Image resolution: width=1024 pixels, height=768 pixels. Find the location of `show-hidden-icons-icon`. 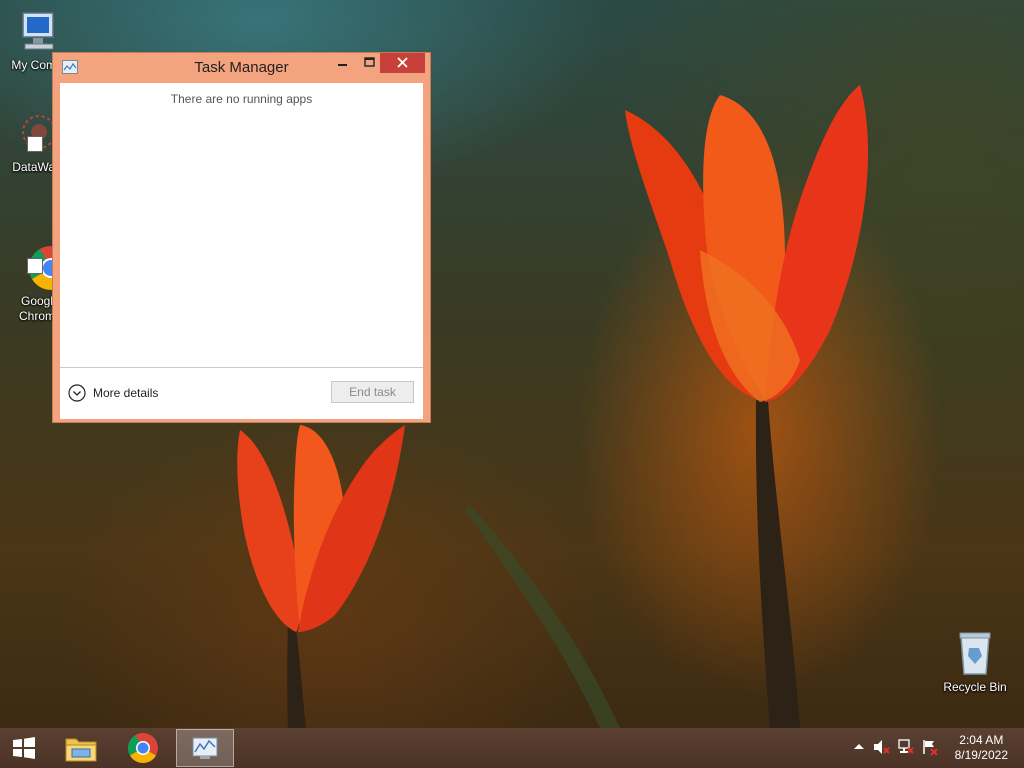

show-hidden-icons-icon is located at coordinates (859, 747).